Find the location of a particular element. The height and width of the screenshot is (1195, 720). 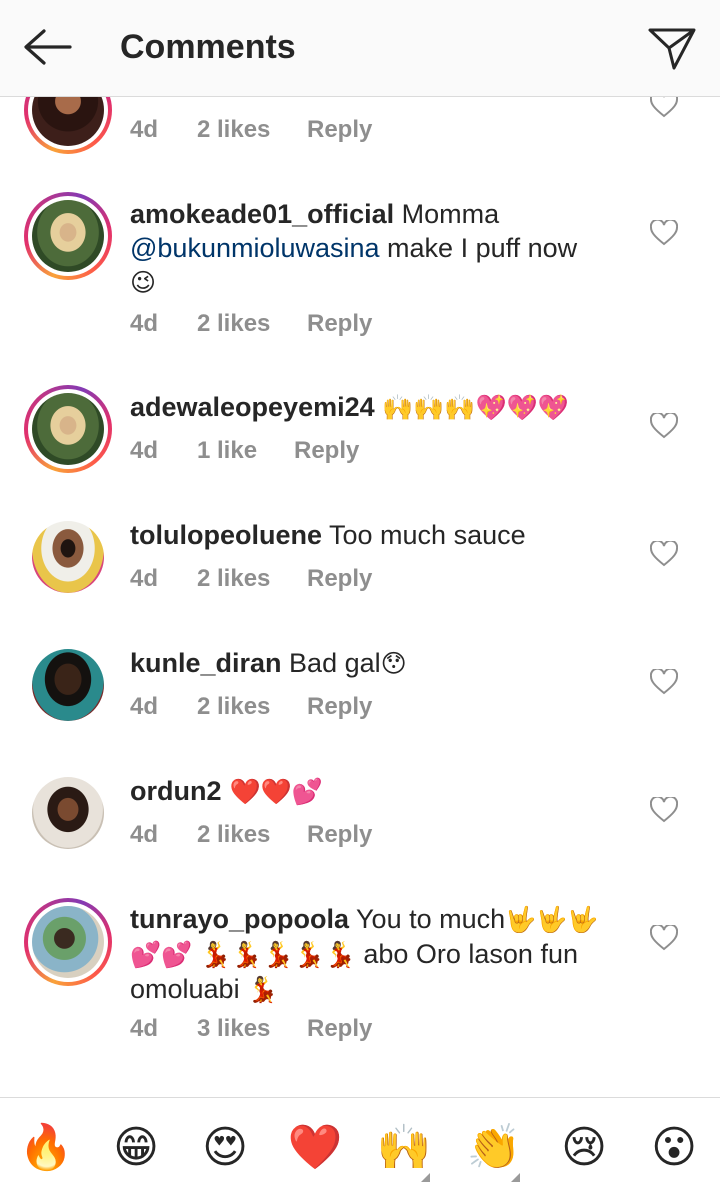

comment-text: ordun2 ❤️❤️💕 is located at coordinates (380, 791).